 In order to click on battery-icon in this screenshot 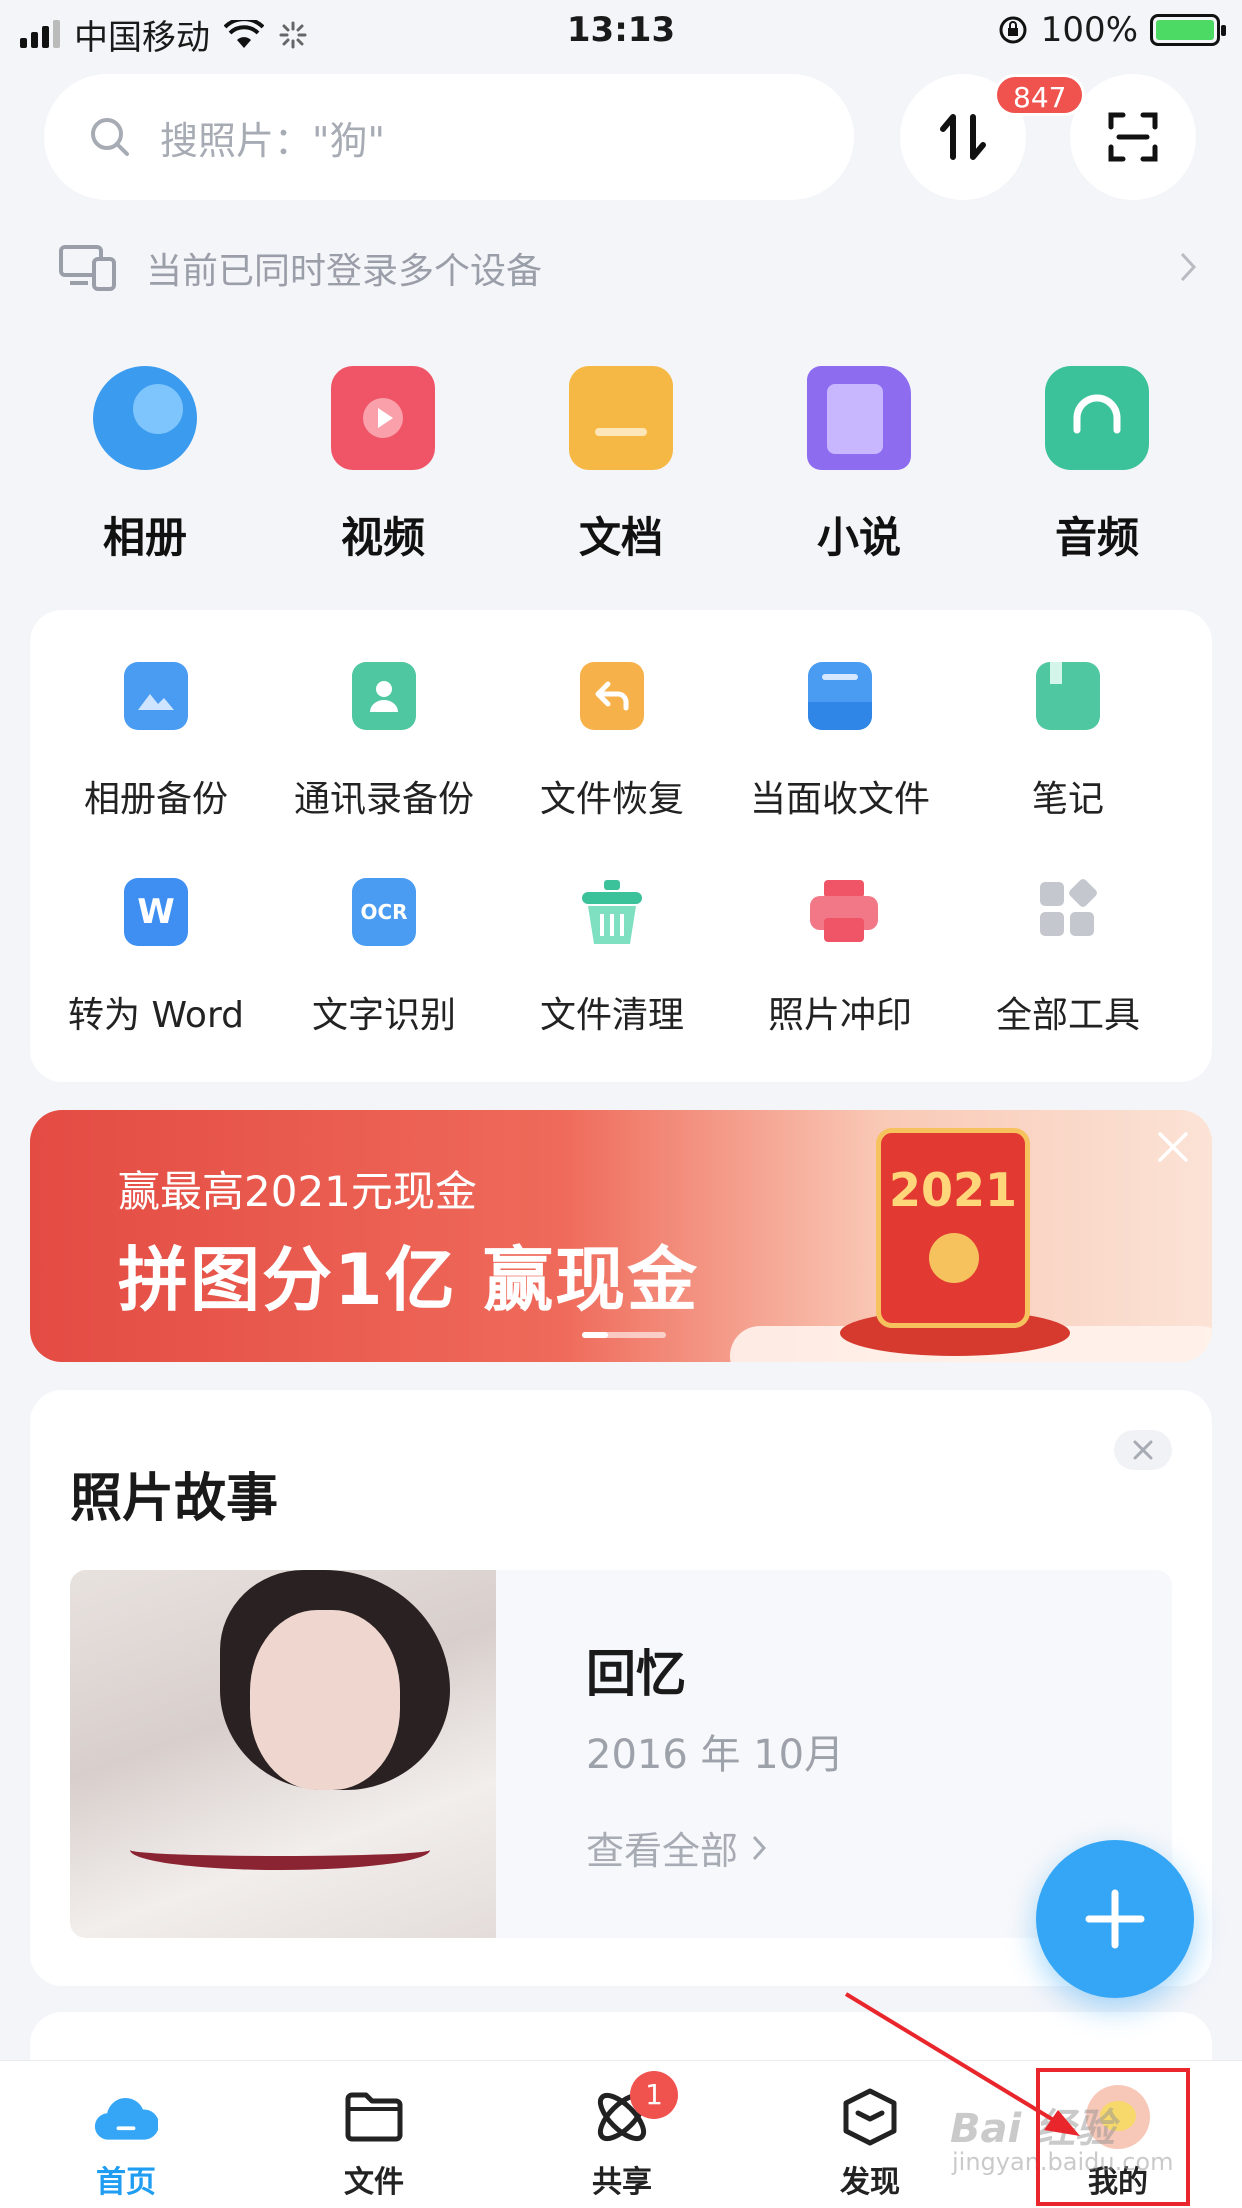, I will do `click(1188, 30)`.